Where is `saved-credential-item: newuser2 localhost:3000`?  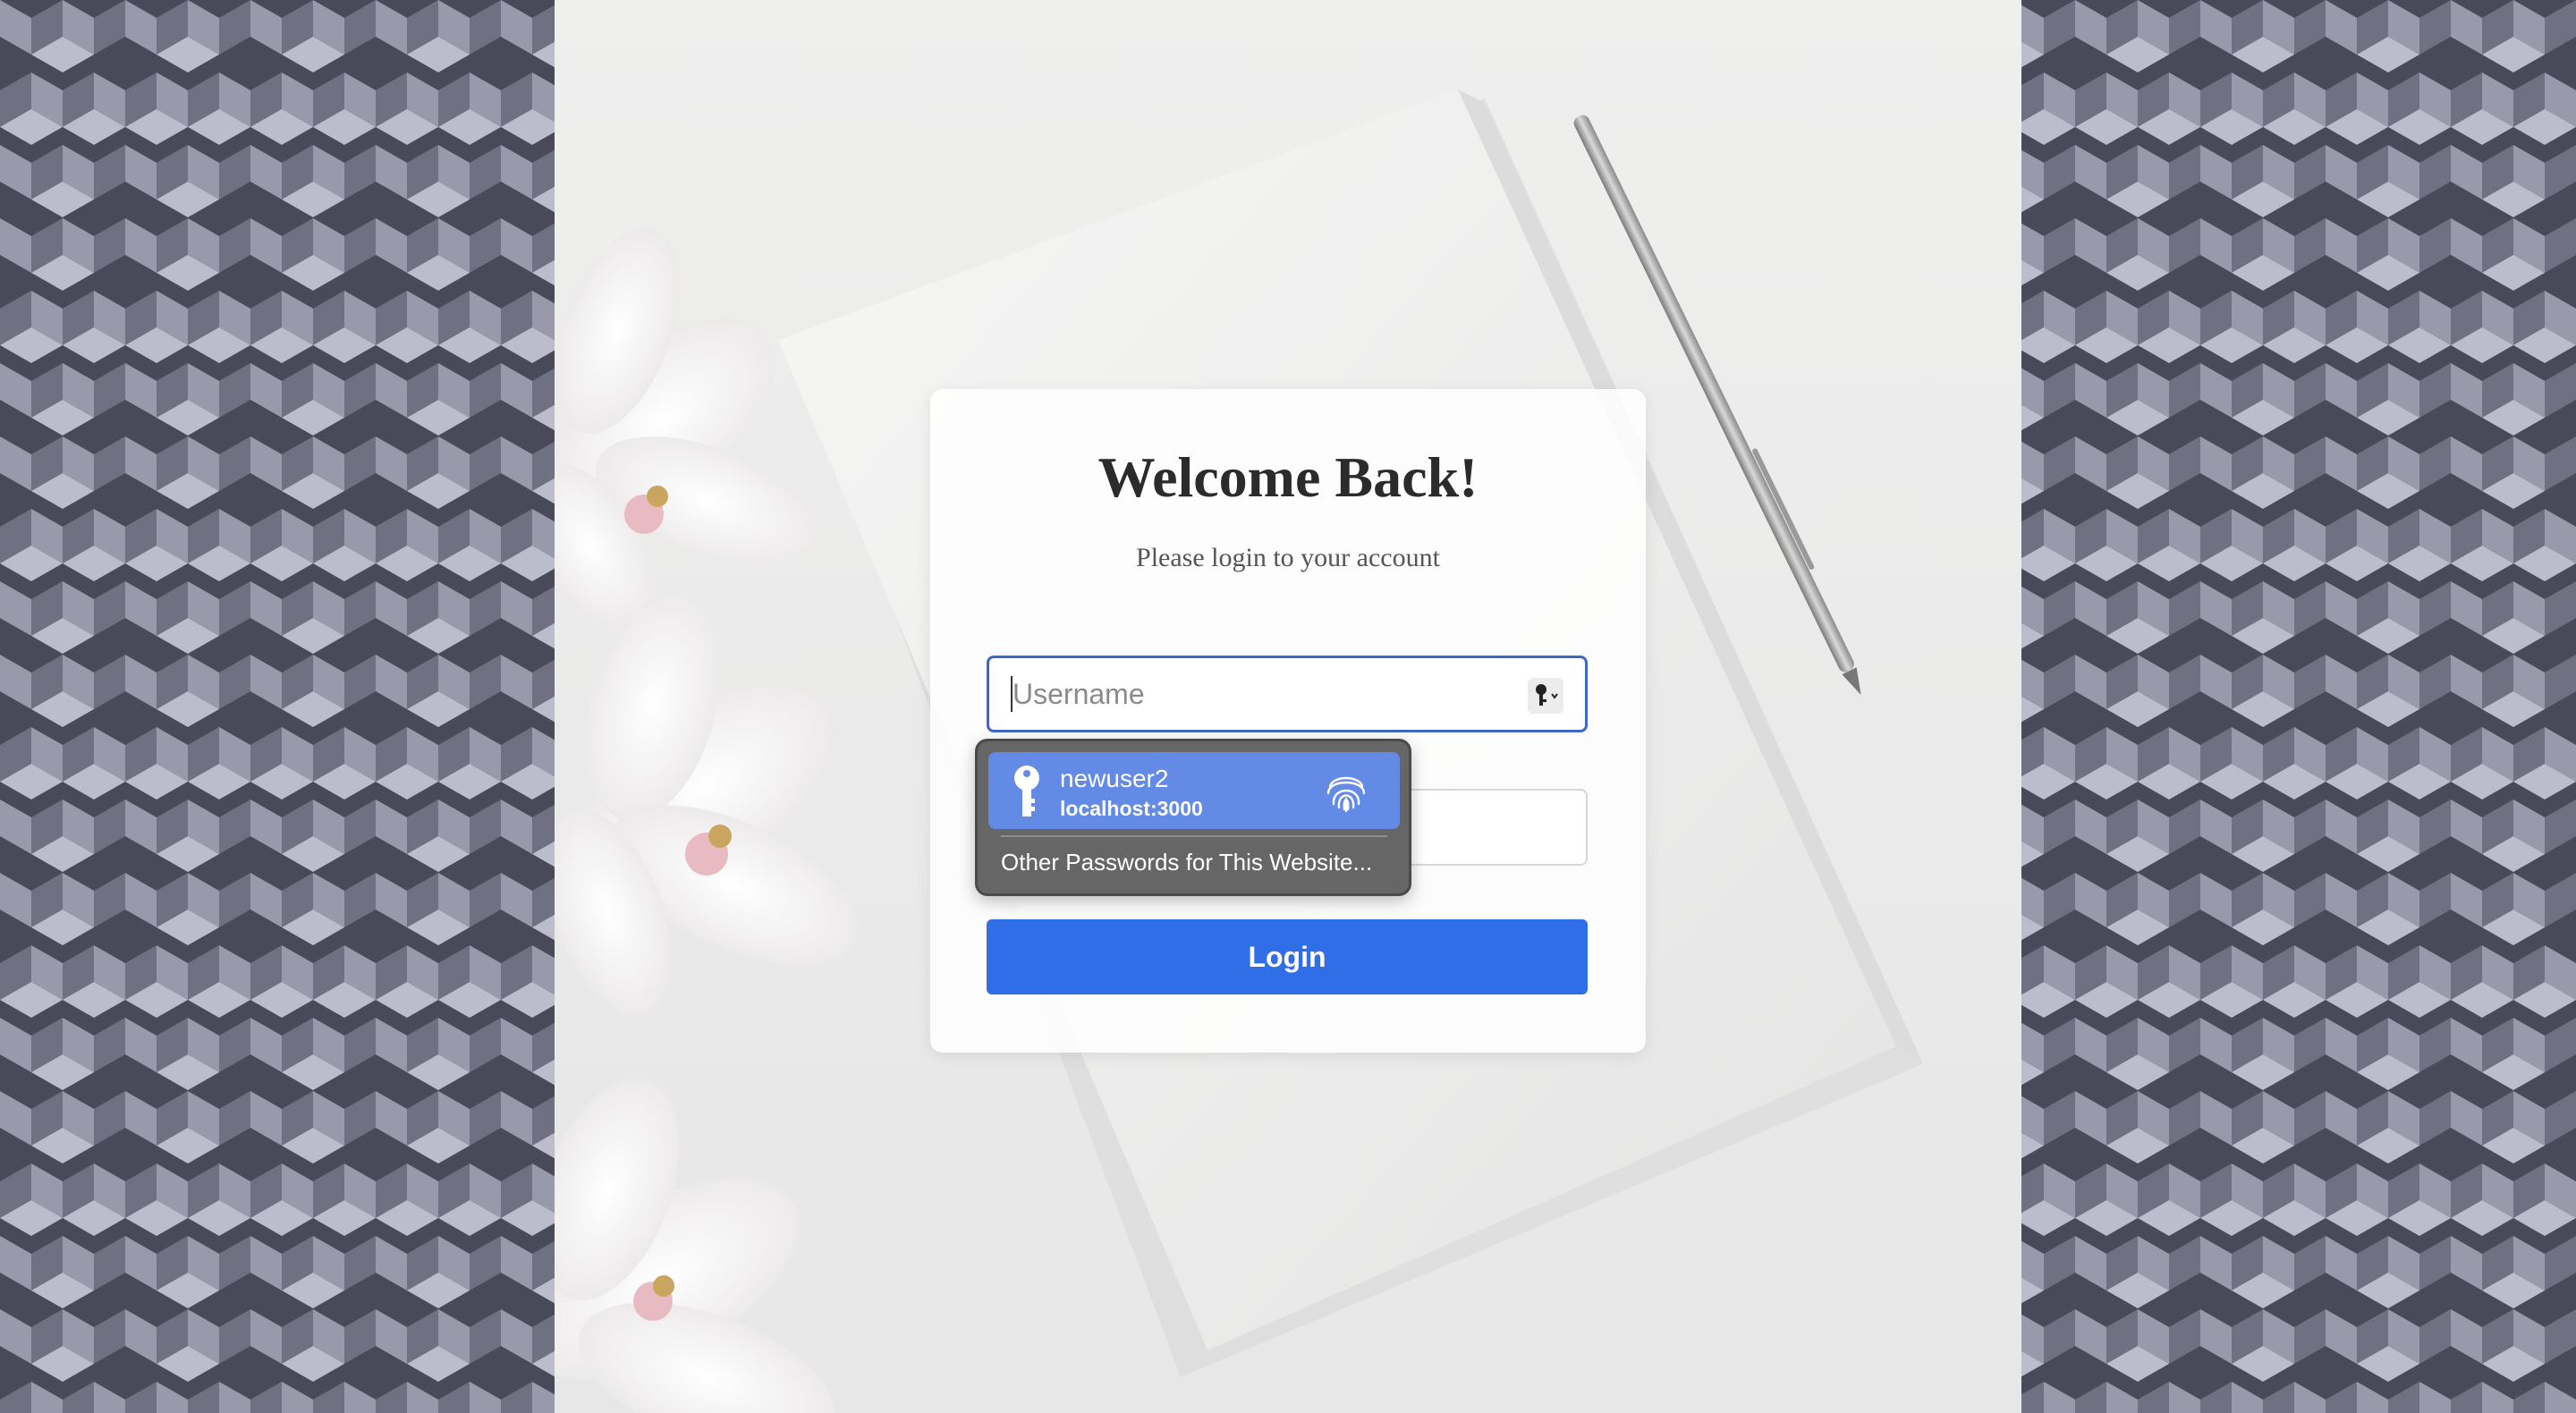
saved-credential-item: newuser2 localhost:3000 is located at coordinates (1194, 790).